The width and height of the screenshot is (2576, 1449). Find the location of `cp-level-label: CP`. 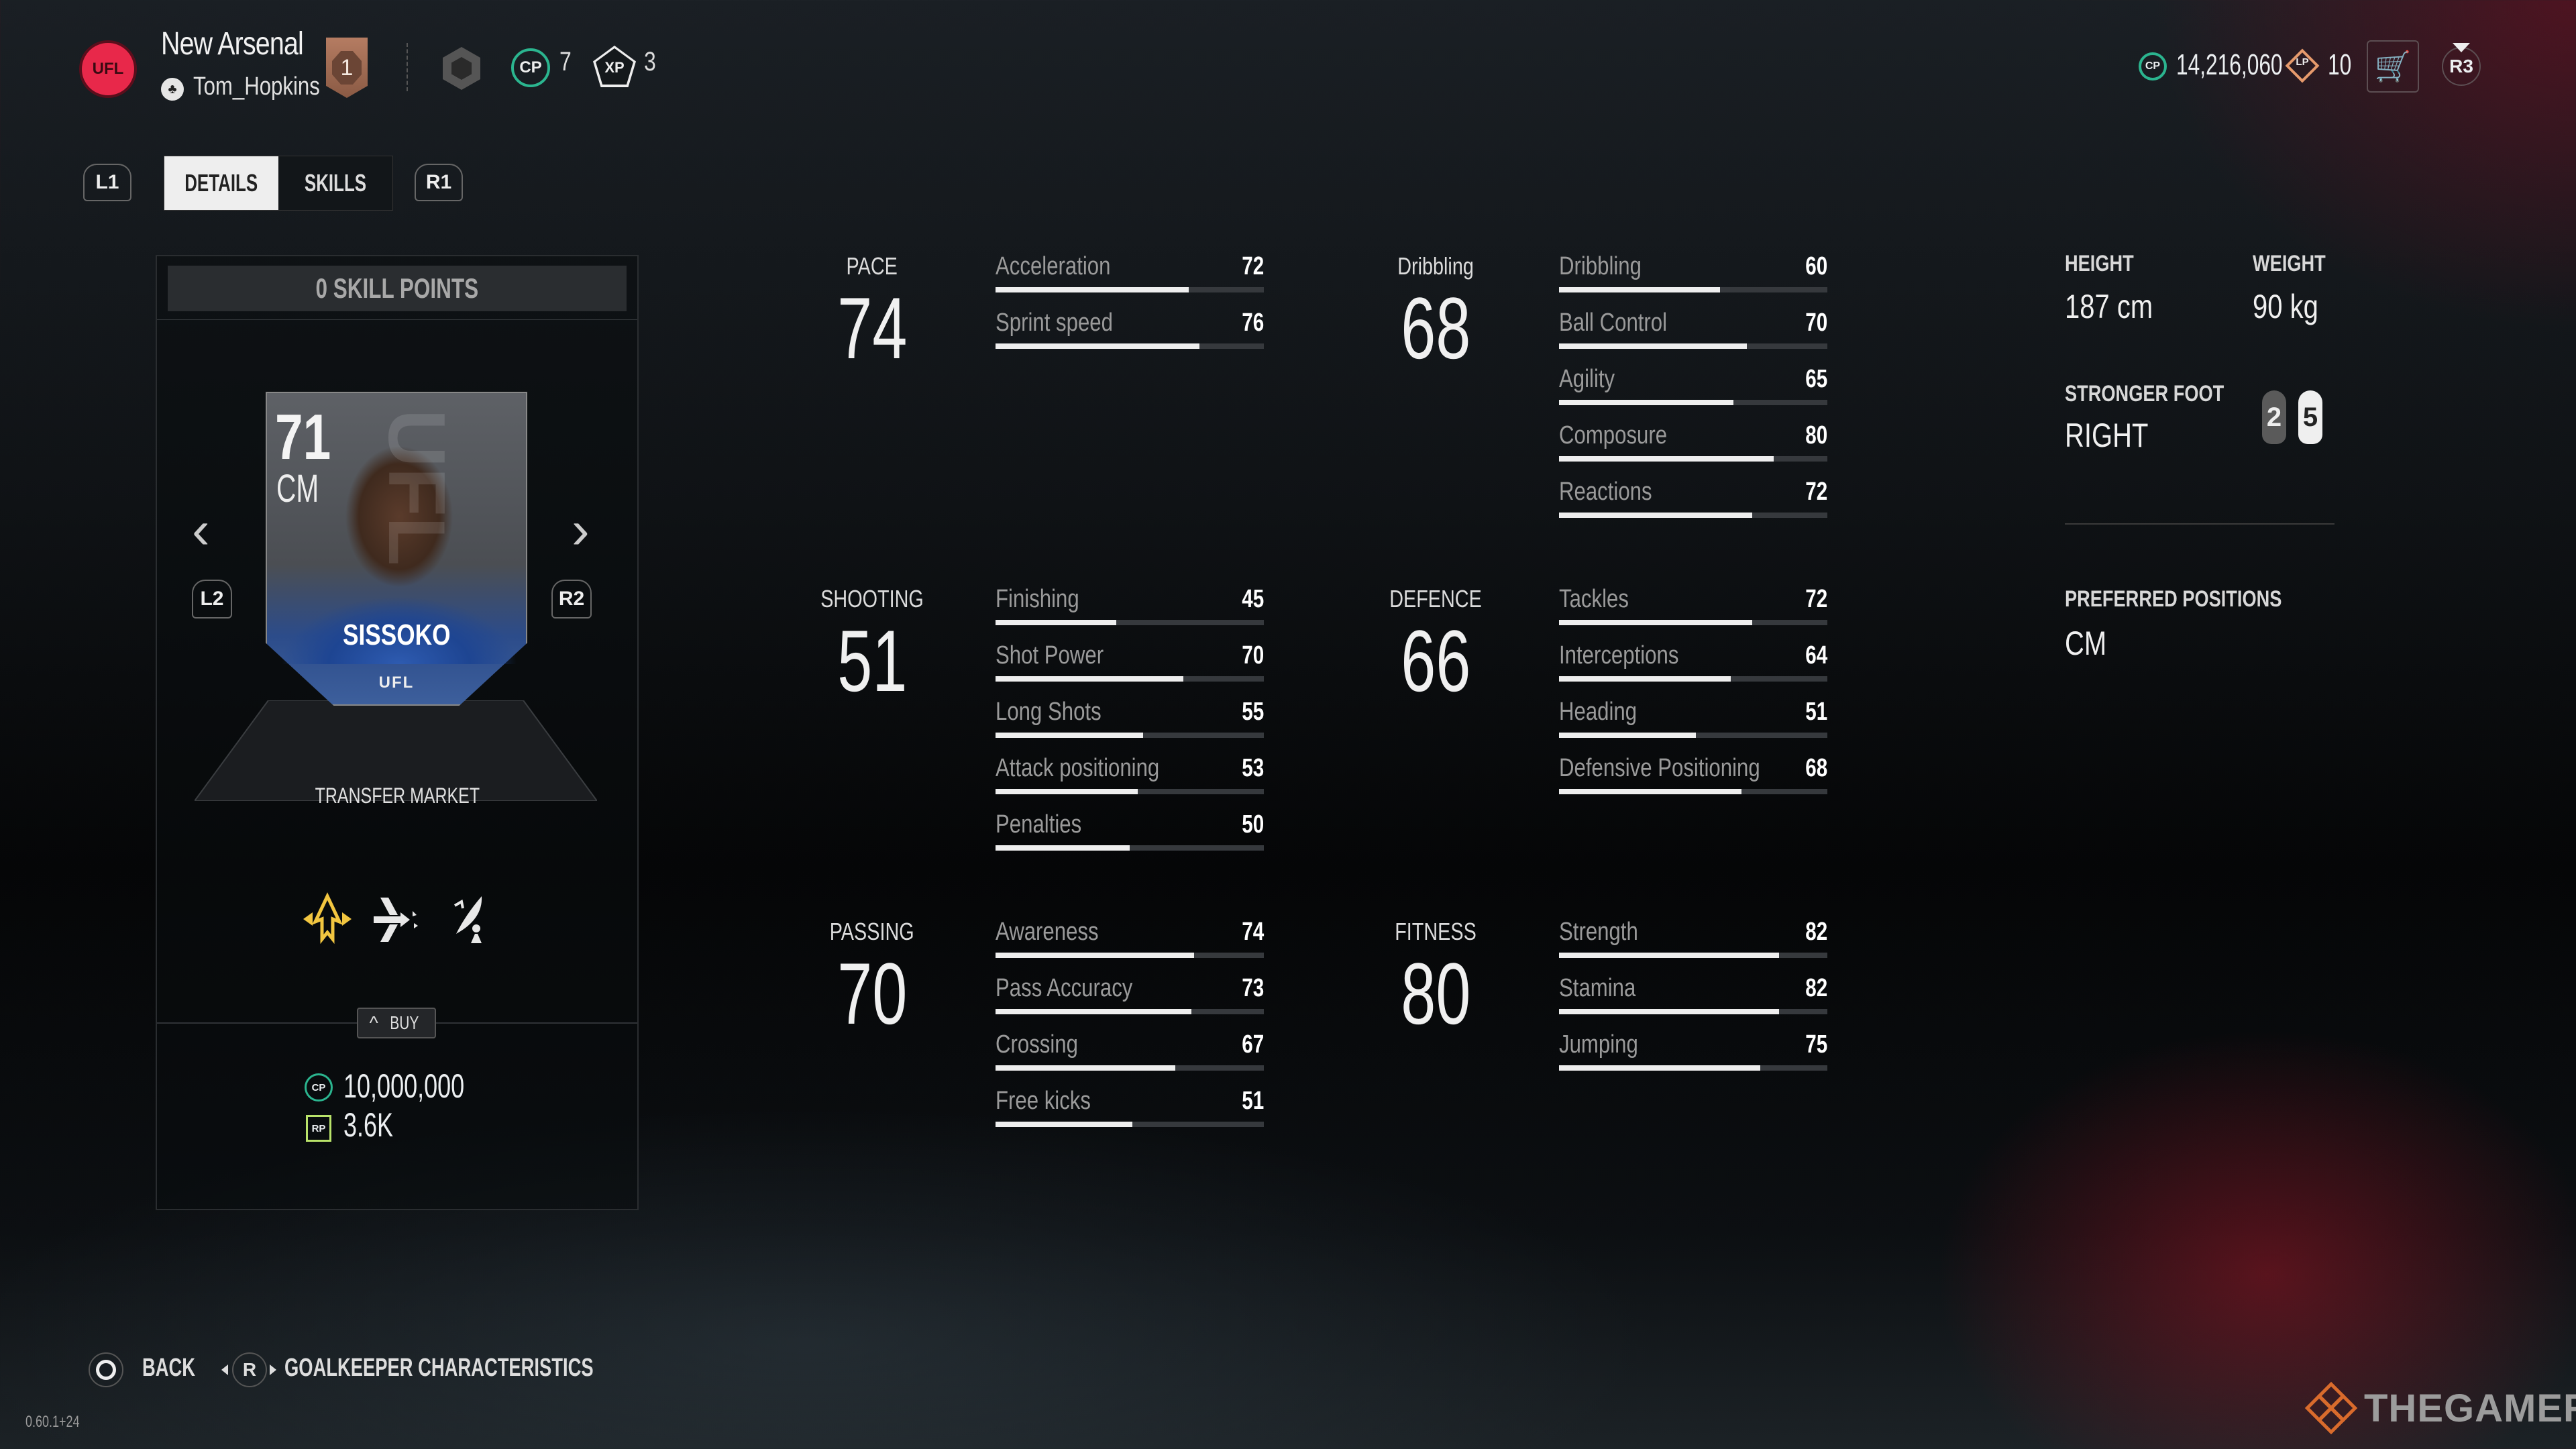

cp-level-label: CP is located at coordinates (530, 67).